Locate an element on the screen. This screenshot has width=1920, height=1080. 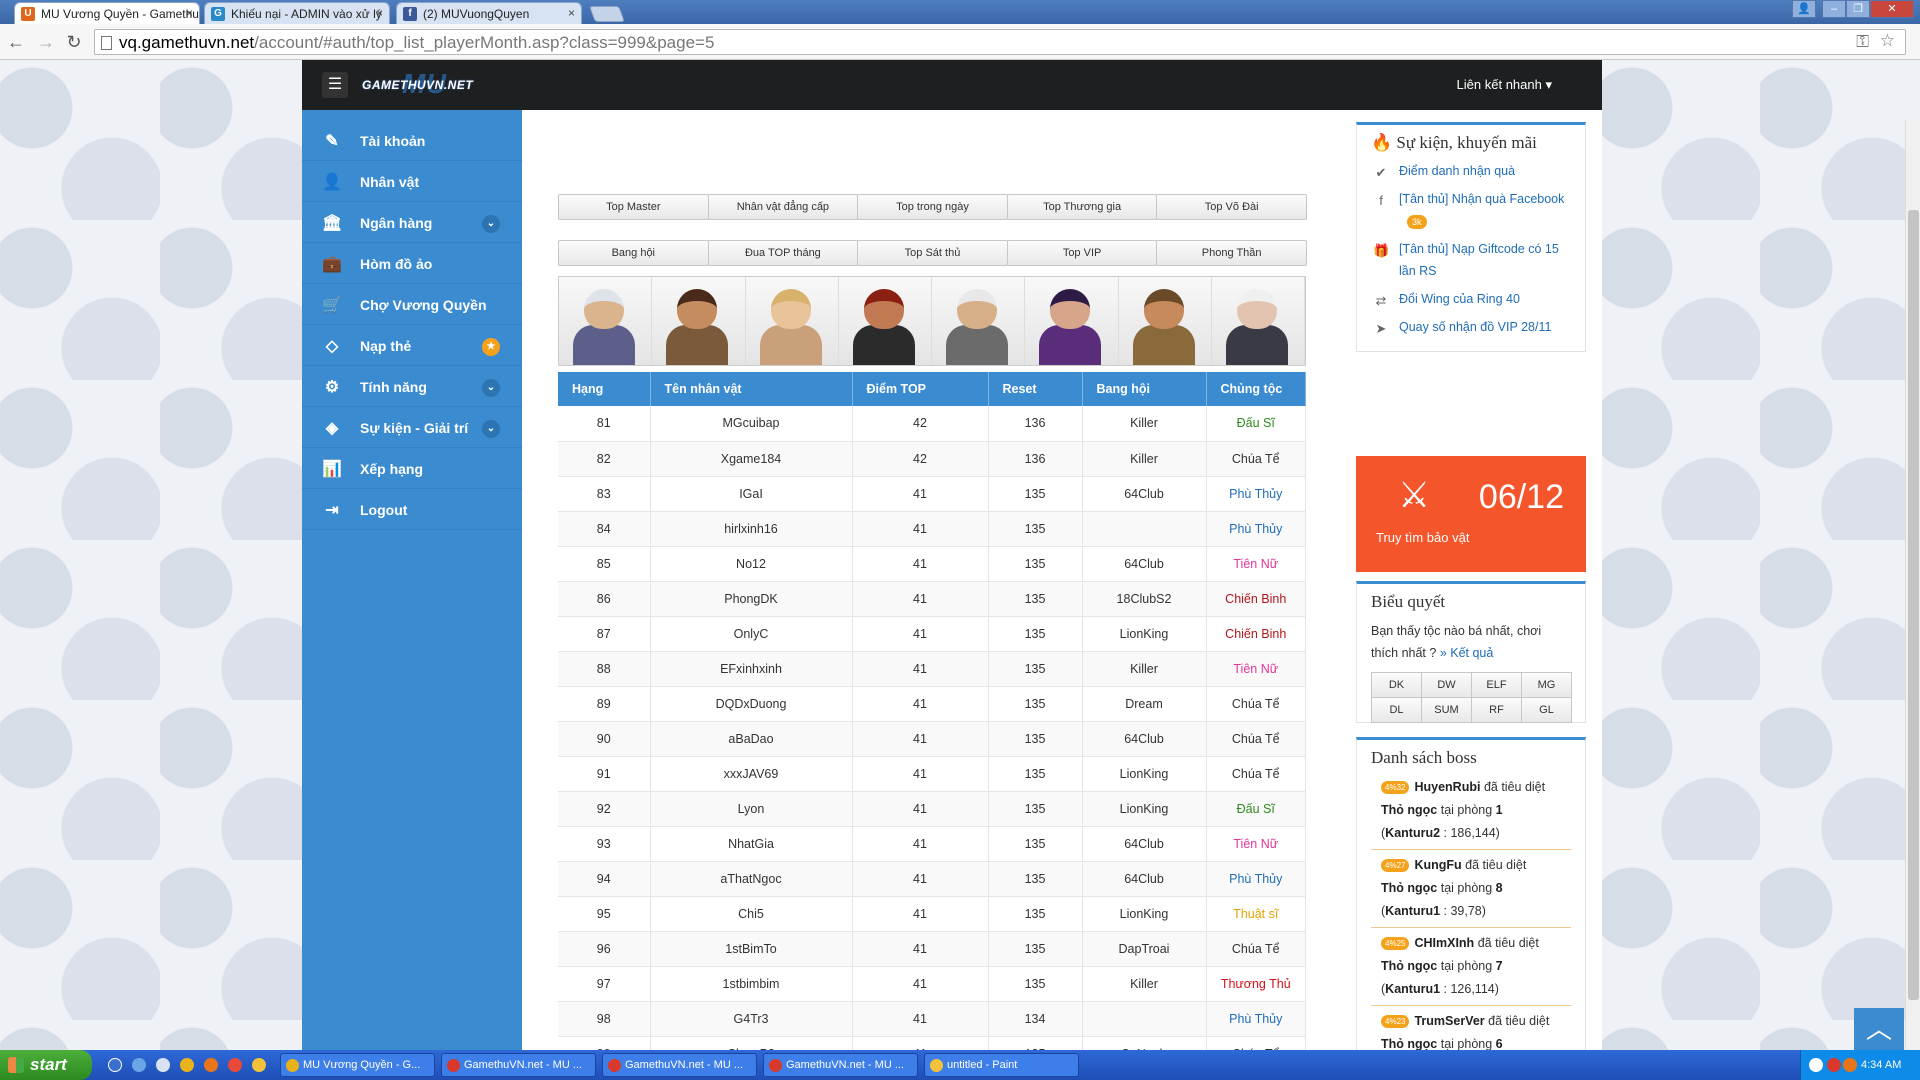
quicklaunch-ie-icon is located at coordinates (115, 1065).